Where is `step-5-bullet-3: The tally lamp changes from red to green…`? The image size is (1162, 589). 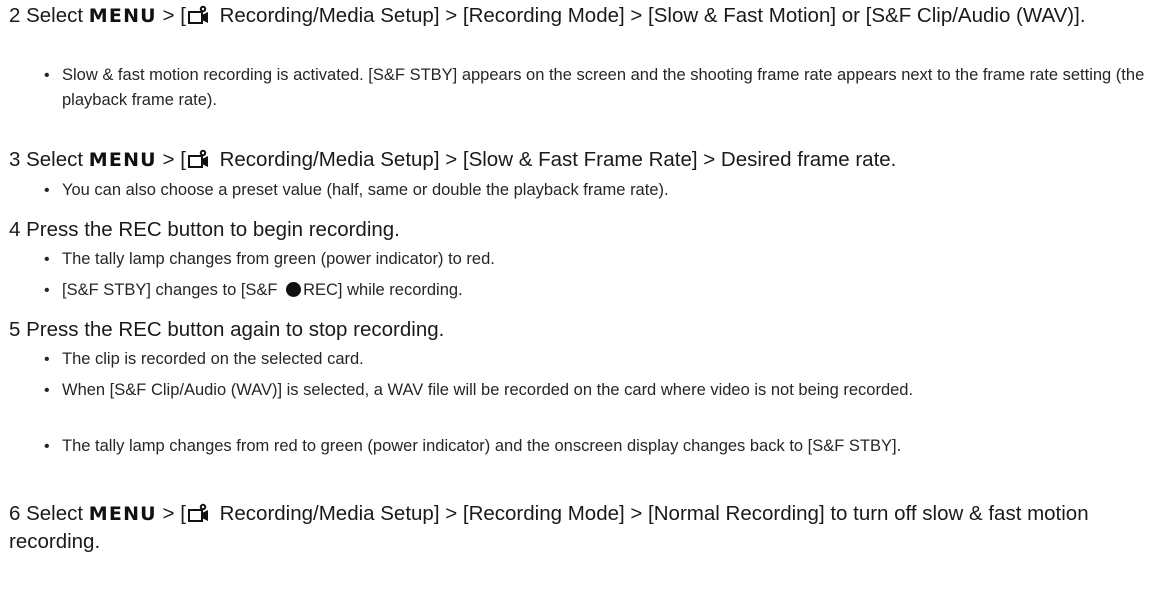 step-5-bullet-3: The tally lamp changes from red to green… is located at coordinates (597, 446).